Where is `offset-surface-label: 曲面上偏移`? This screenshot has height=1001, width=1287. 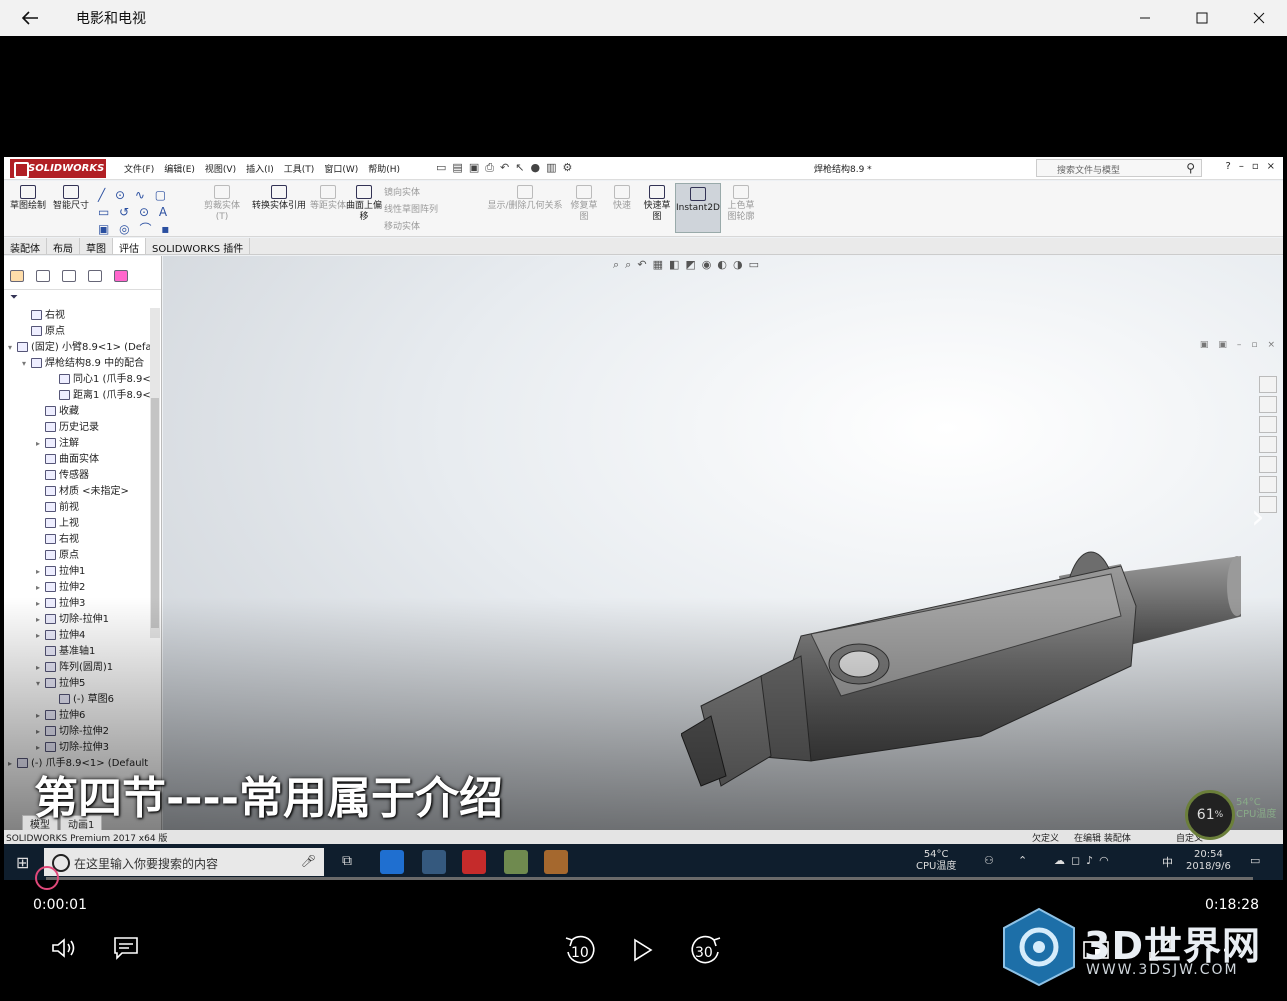
offset-surface-label: 曲面上偏移 is located at coordinates (364, 211).